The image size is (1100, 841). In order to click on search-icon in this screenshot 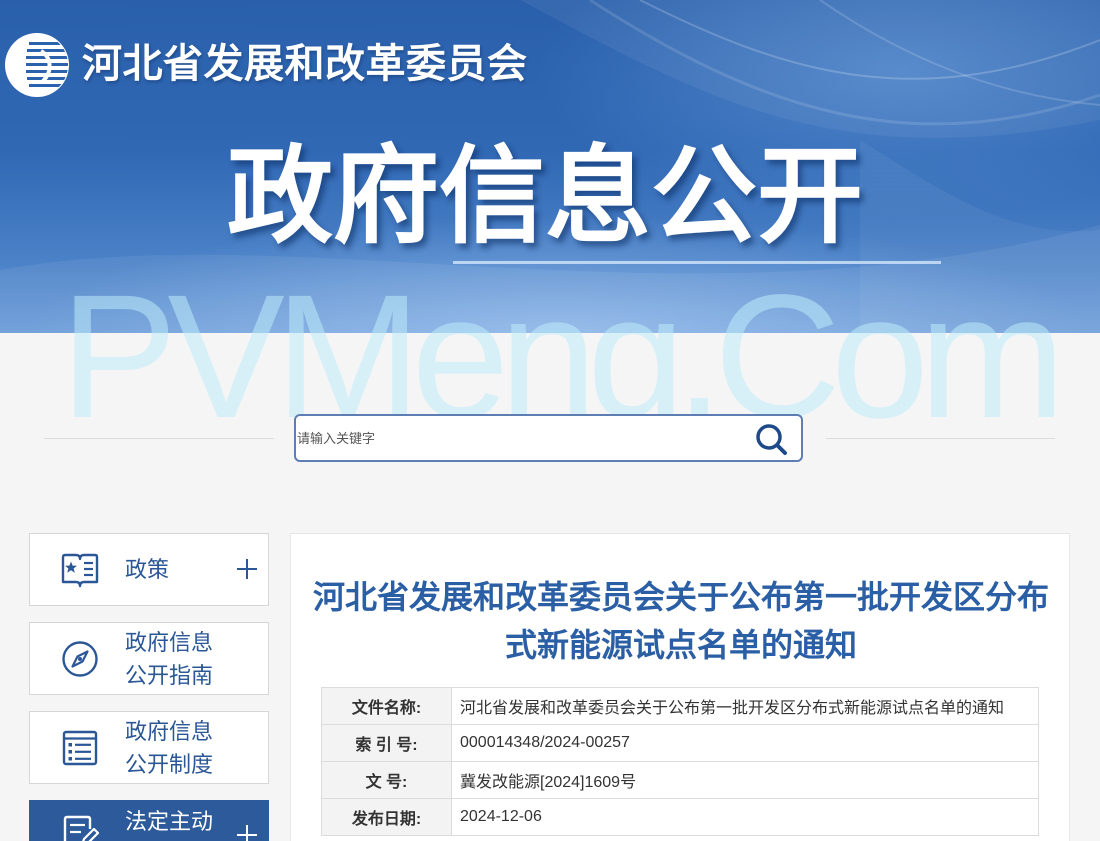, I will do `click(771, 439)`.